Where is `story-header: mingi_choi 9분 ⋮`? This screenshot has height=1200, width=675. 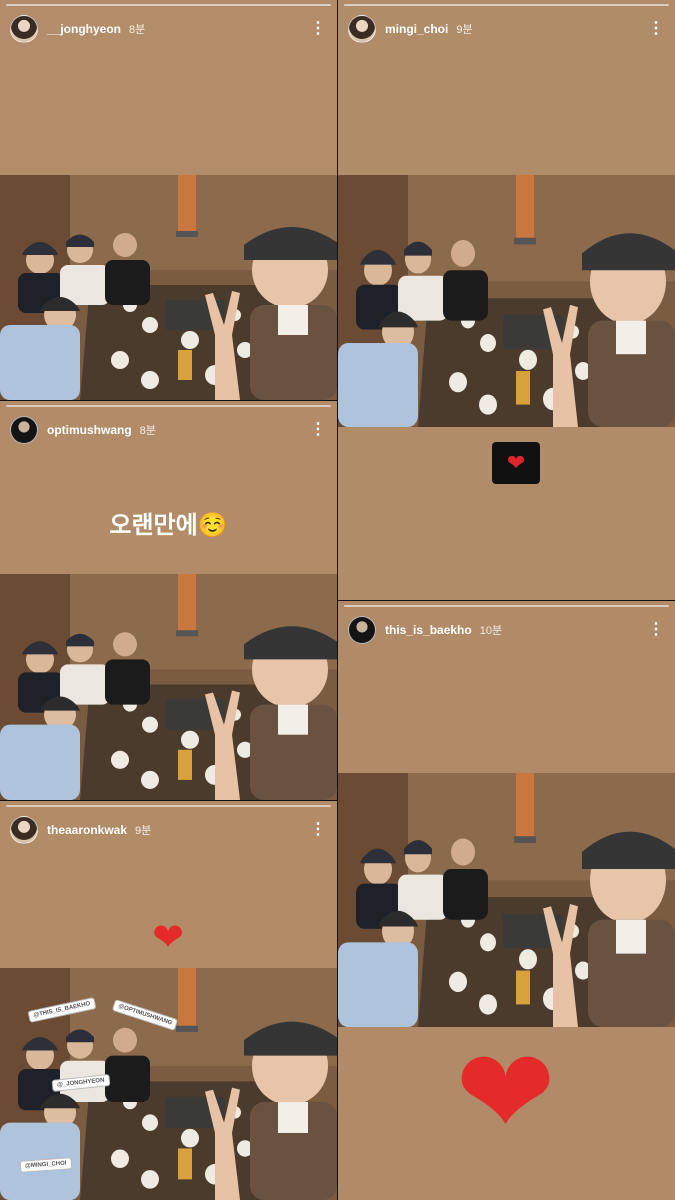
story-header: mingi_choi 9분 ⋮ is located at coordinates (506, 29).